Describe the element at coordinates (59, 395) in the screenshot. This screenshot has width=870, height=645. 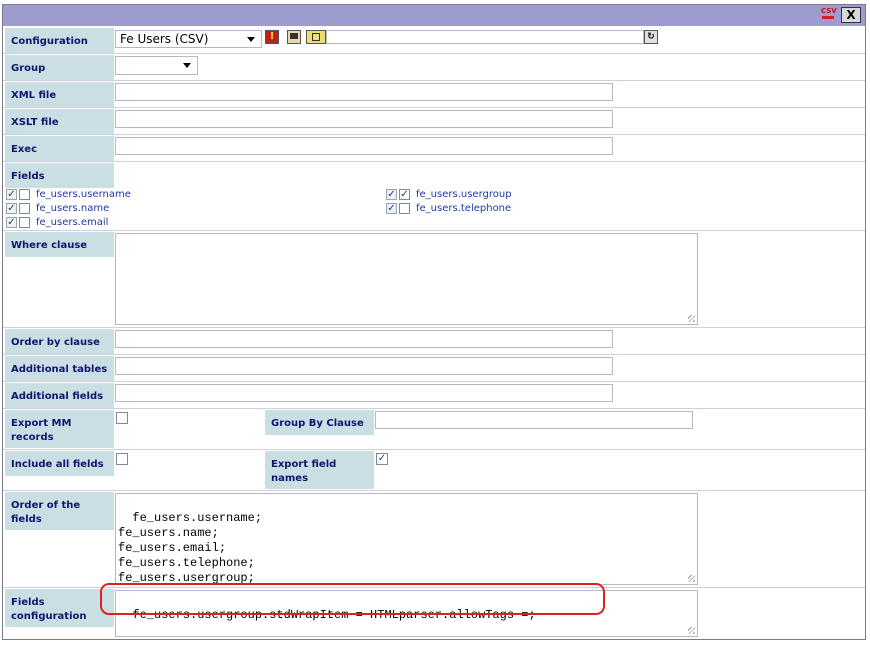
I see `additional-fields-label: Additional fields` at that location.